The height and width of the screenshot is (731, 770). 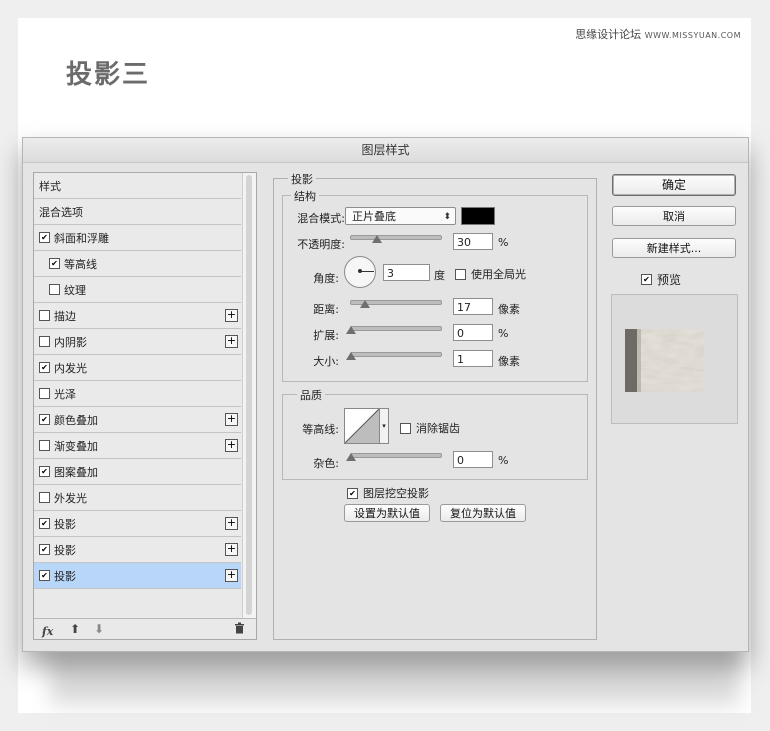 What do you see at coordinates (367, 271) in the screenshot?
I see `angle-needle` at bounding box center [367, 271].